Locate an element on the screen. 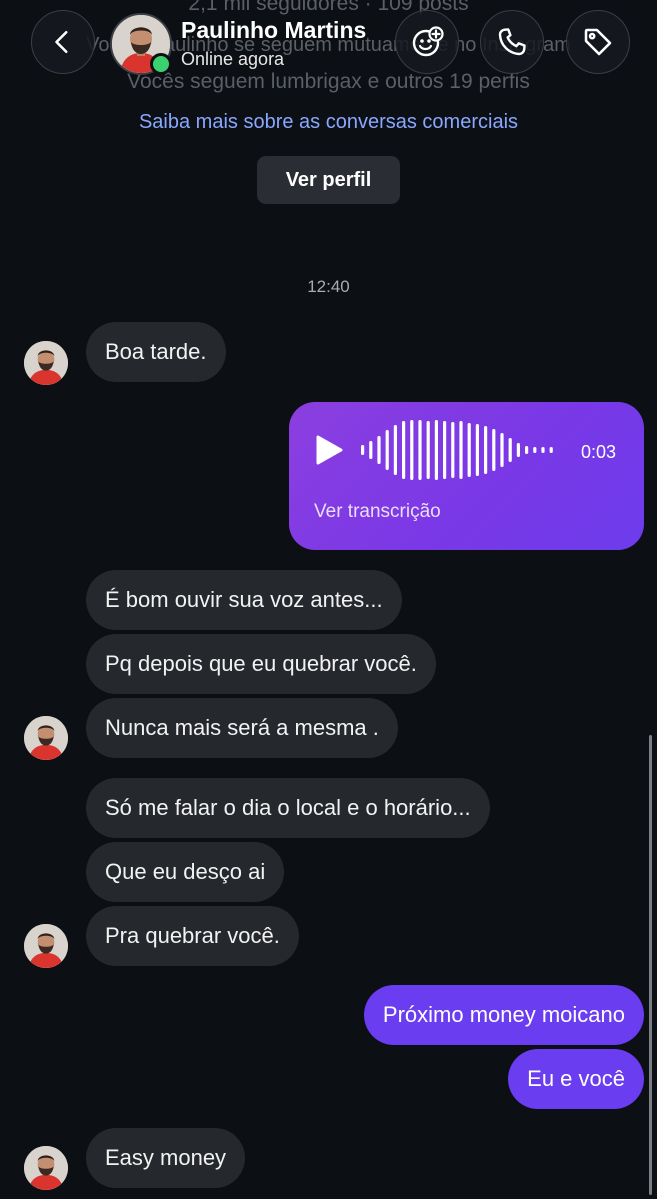 The height and width of the screenshot is (1199, 657). voice-call-button is located at coordinates (512, 42).